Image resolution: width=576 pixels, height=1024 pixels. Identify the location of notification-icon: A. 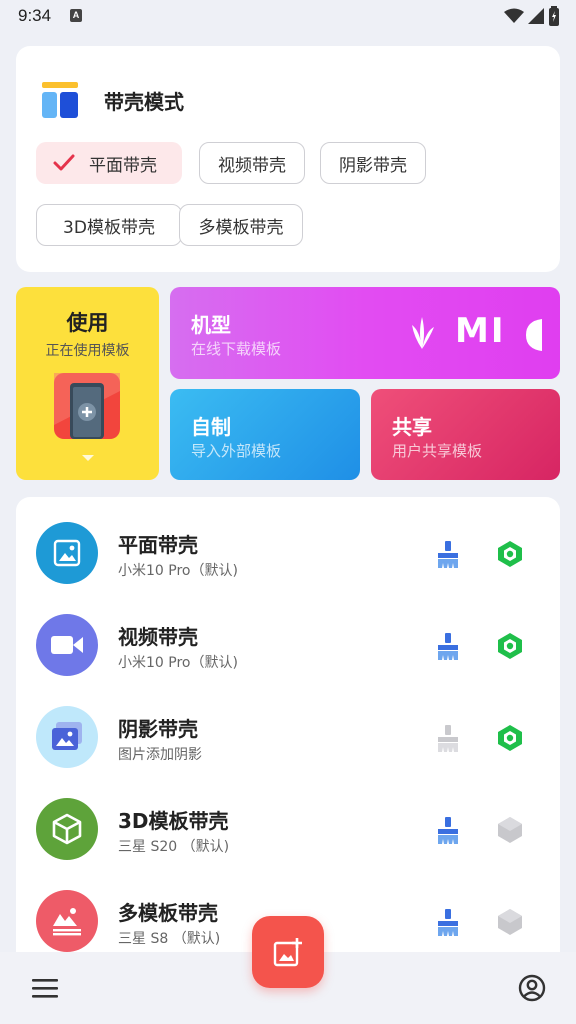
(76, 15).